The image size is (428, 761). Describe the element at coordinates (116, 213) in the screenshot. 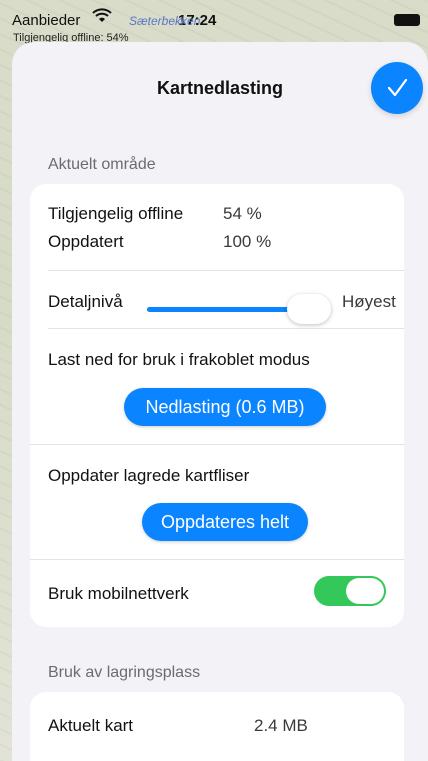

I see `offline-label: Tilgjengelig offline` at that location.